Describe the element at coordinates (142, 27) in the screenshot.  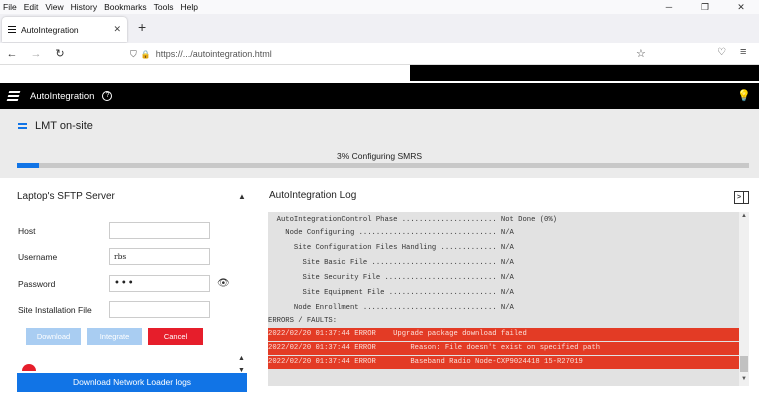
I see `new-tab-icon: +` at that location.